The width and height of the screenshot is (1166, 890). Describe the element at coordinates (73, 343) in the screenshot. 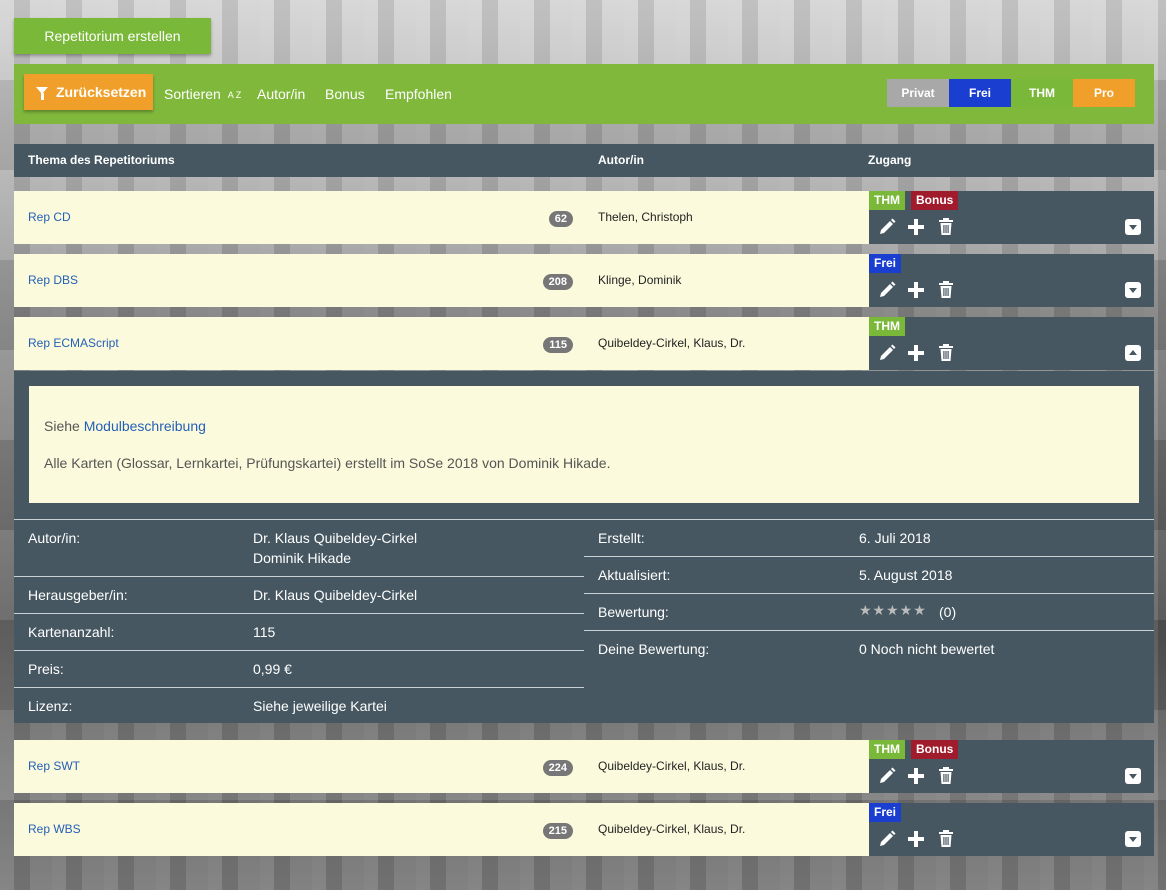

I see `repetitorium-title-link: Rep ECMAScript` at that location.